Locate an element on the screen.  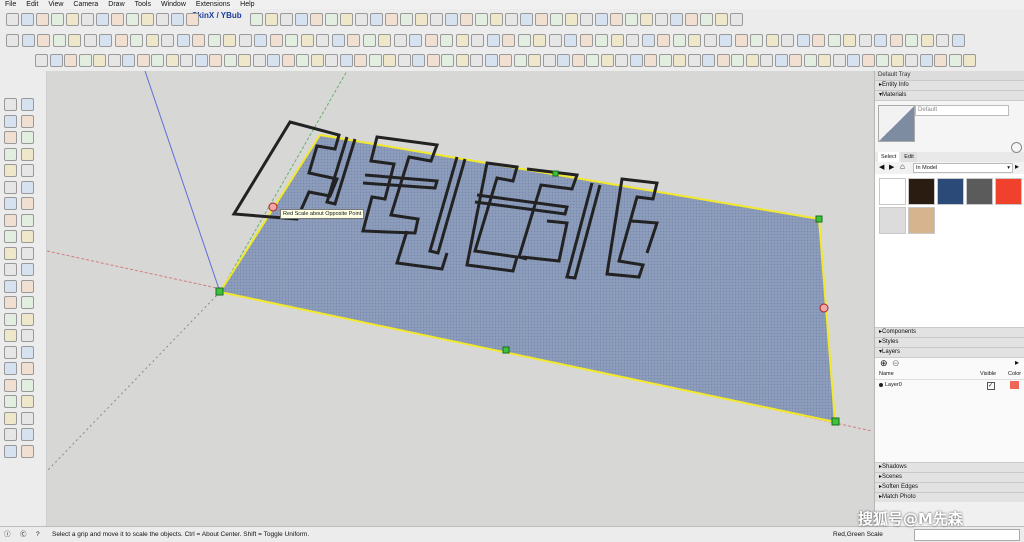
help-icon: ? is located at coordinates (38, 534).